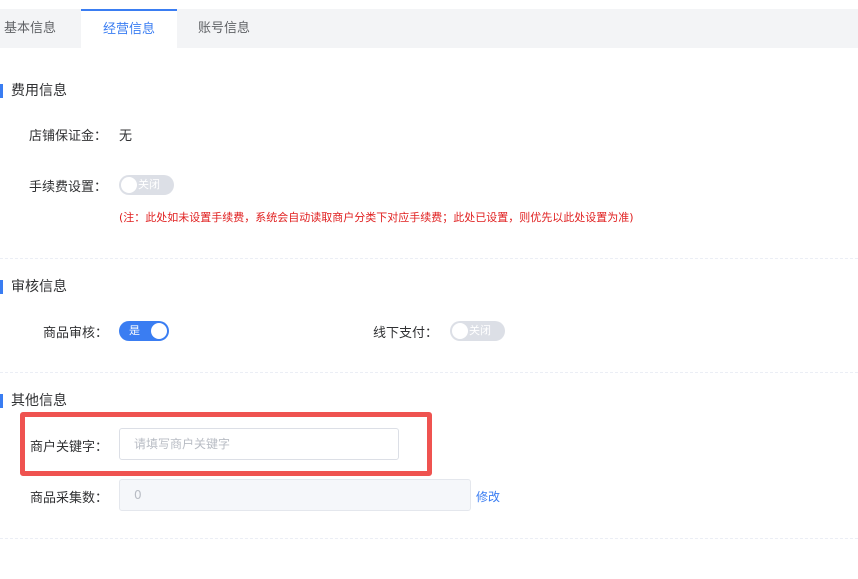  I want to click on tab-business-info: 经营信息, so click(129, 28).